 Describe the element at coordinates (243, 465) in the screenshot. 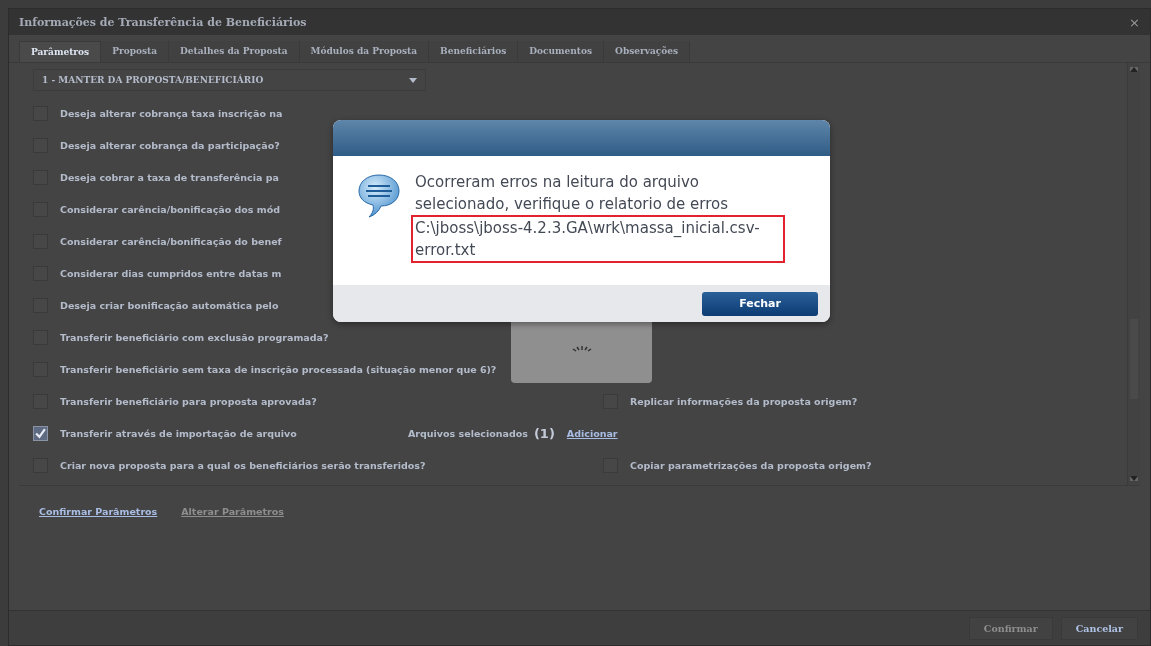

I see `checkbox-label: Criar nova proposta para a qual os beneficiários serão transferidos?` at that location.